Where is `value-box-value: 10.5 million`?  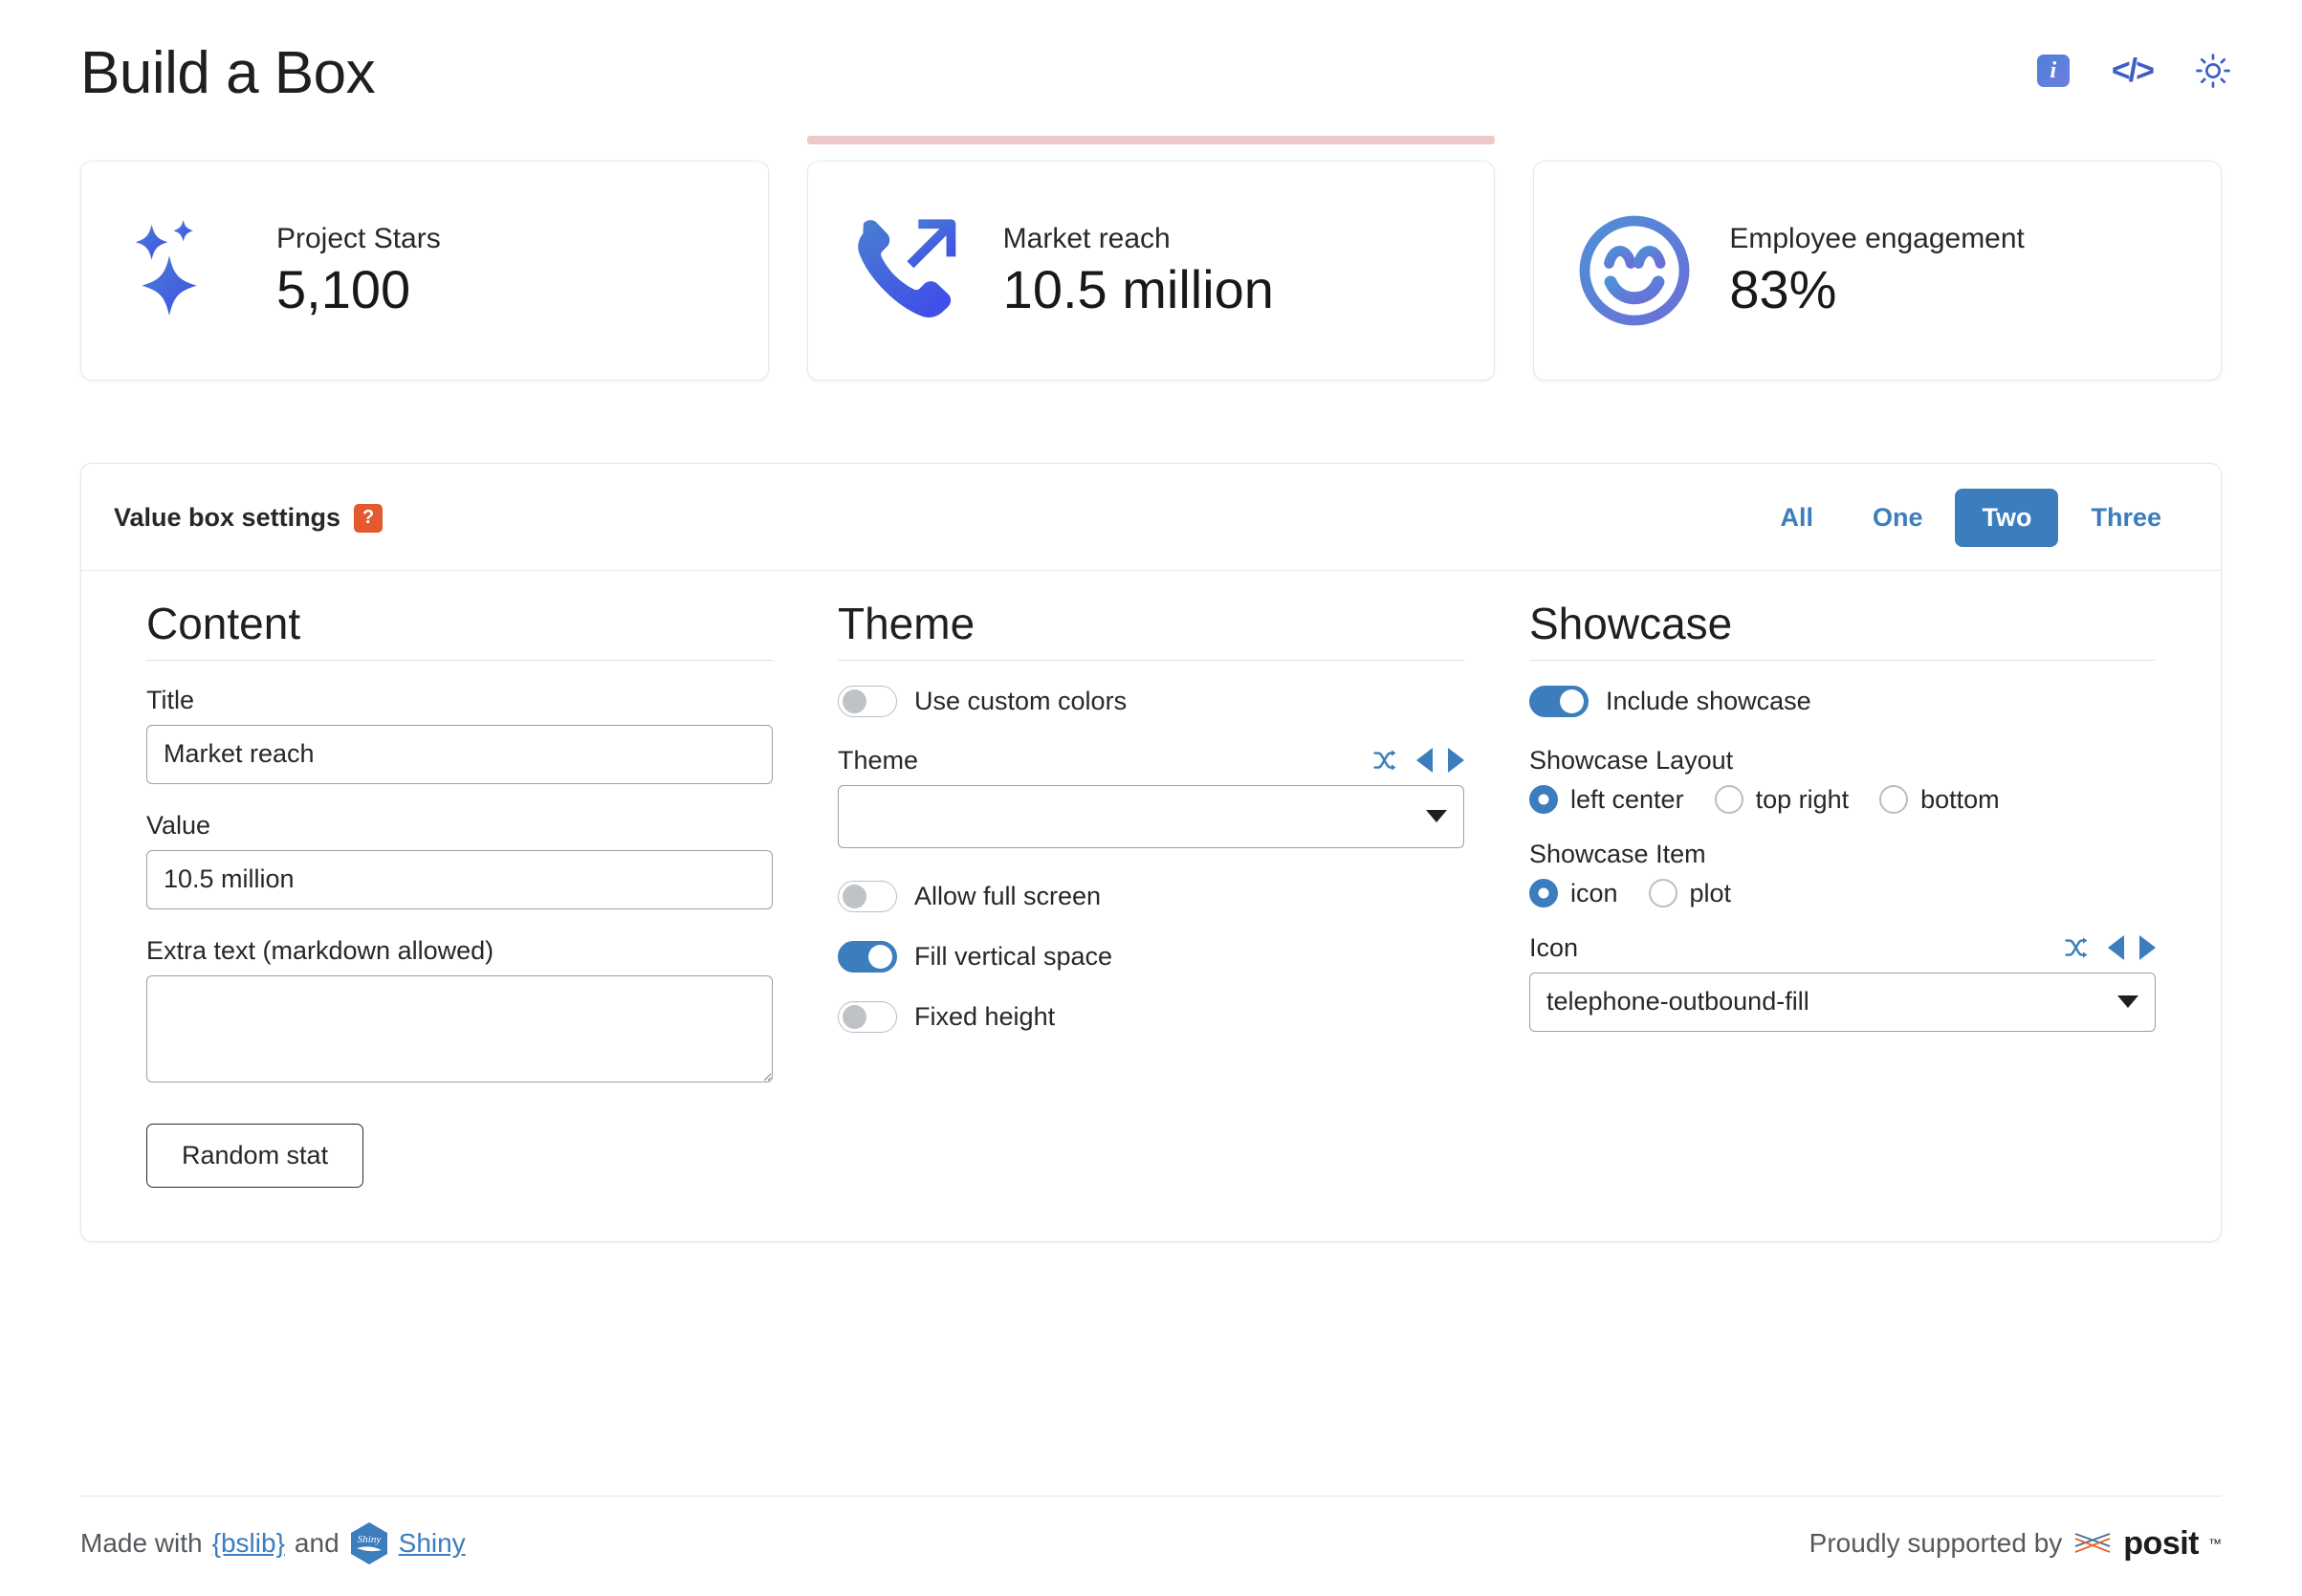 value-box-value: 10.5 million is located at coordinates (1138, 289).